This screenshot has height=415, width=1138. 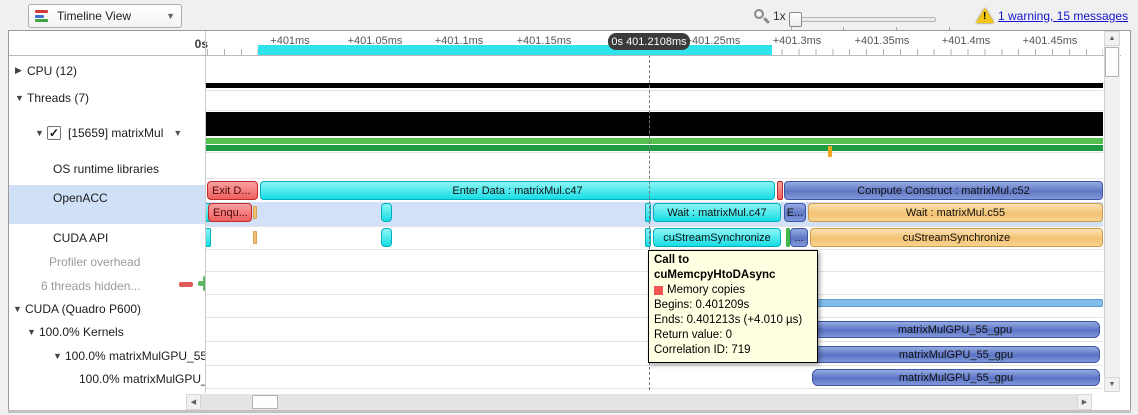 What do you see at coordinates (728, 320) in the screenshot?
I see `tooltip-ends: Ends: 0.401213s (+4.010 µs)` at bounding box center [728, 320].